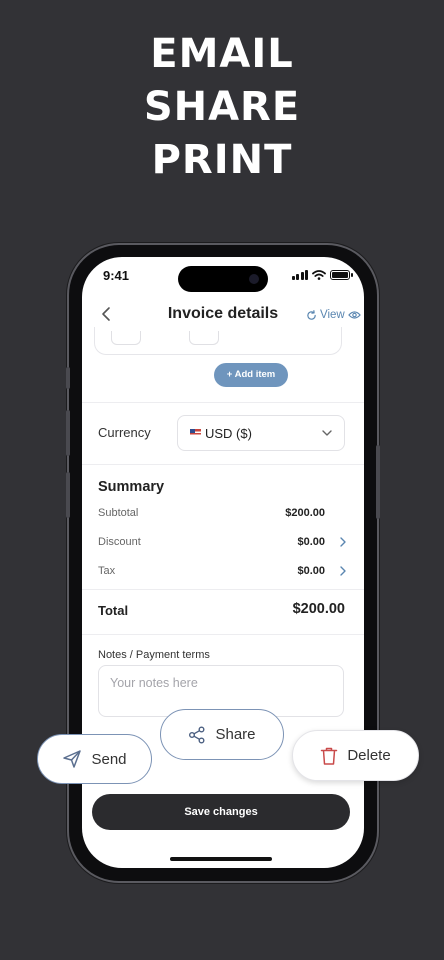 The width and height of the screenshot is (444, 960). Describe the element at coordinates (119, 542) in the screenshot. I see `discount-label: Discount` at that location.